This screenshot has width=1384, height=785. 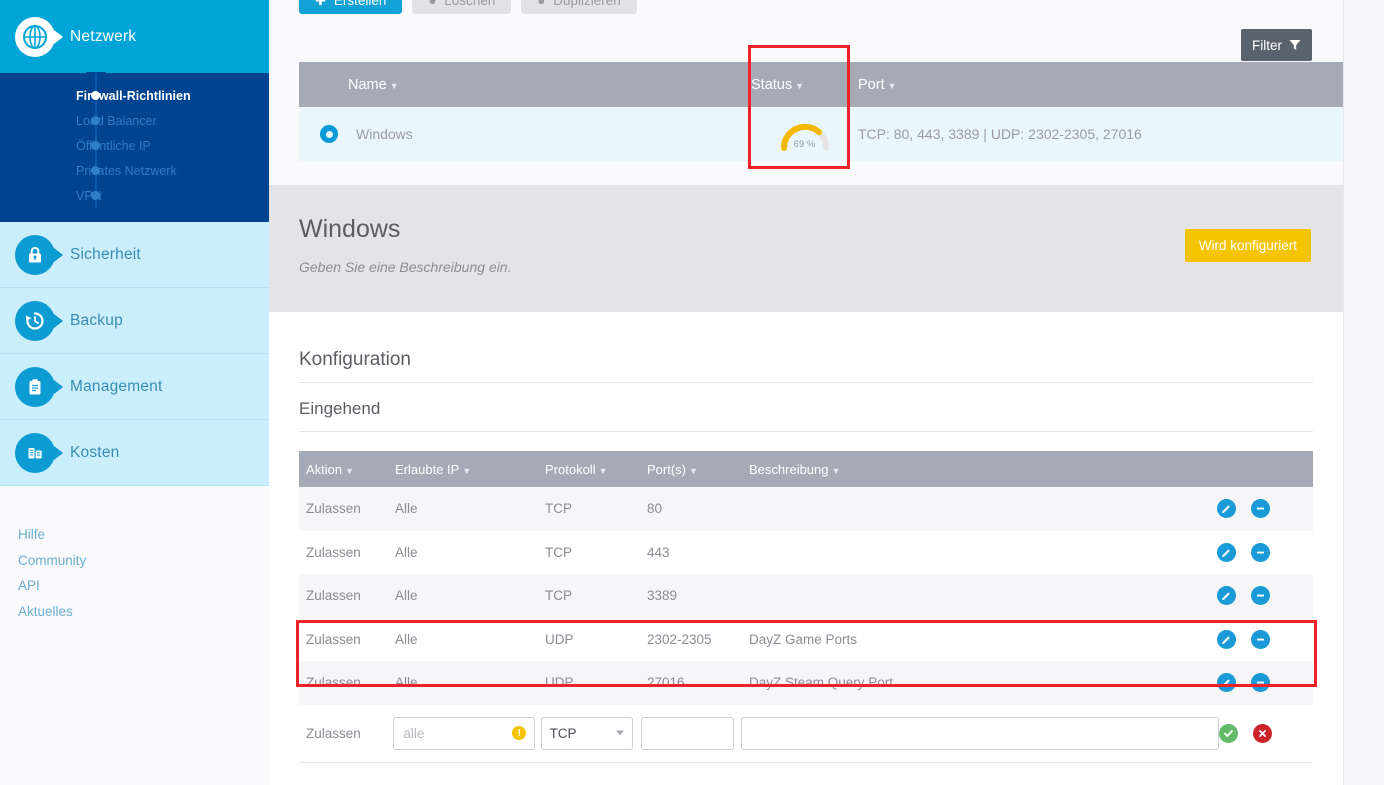 I want to click on table-row: Zulassen Alle TCP 80, so click(x=806, y=509).